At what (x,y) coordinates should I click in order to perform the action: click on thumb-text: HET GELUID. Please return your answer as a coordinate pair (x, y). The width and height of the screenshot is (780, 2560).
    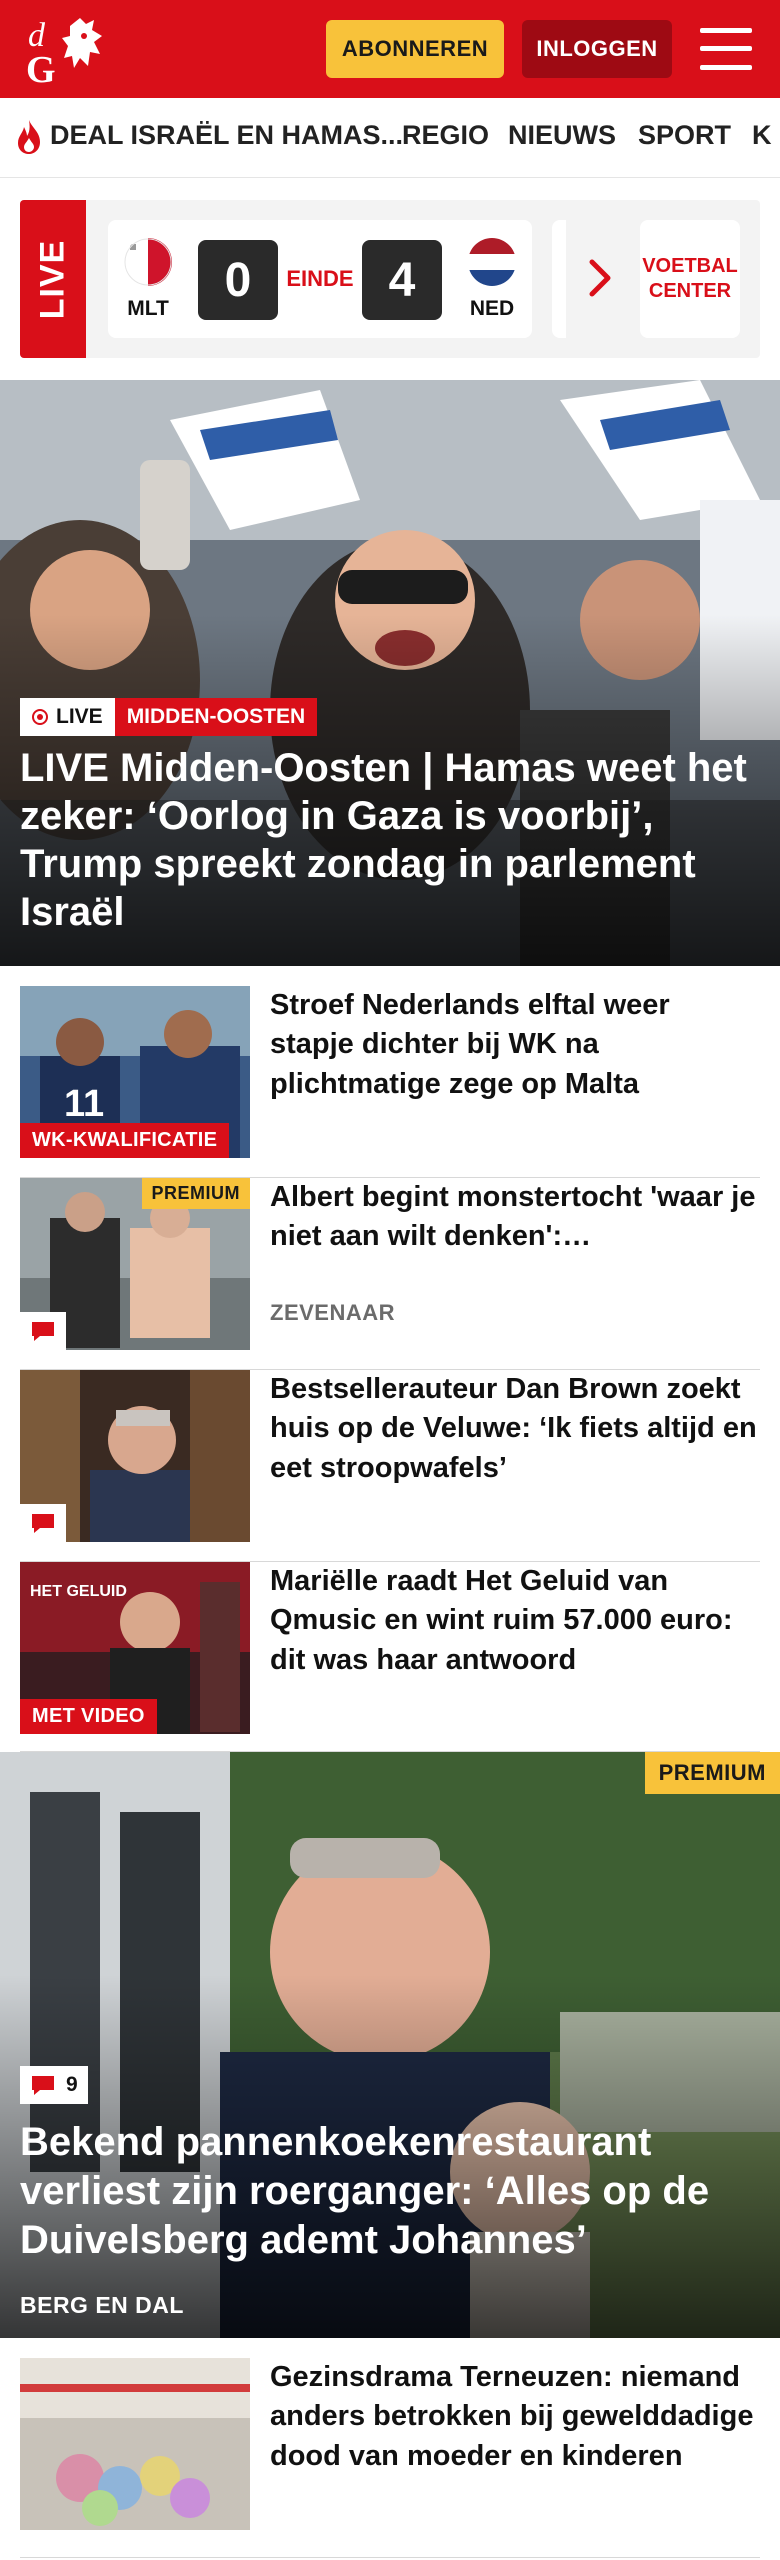
    Looking at the image, I should click on (78, 1591).